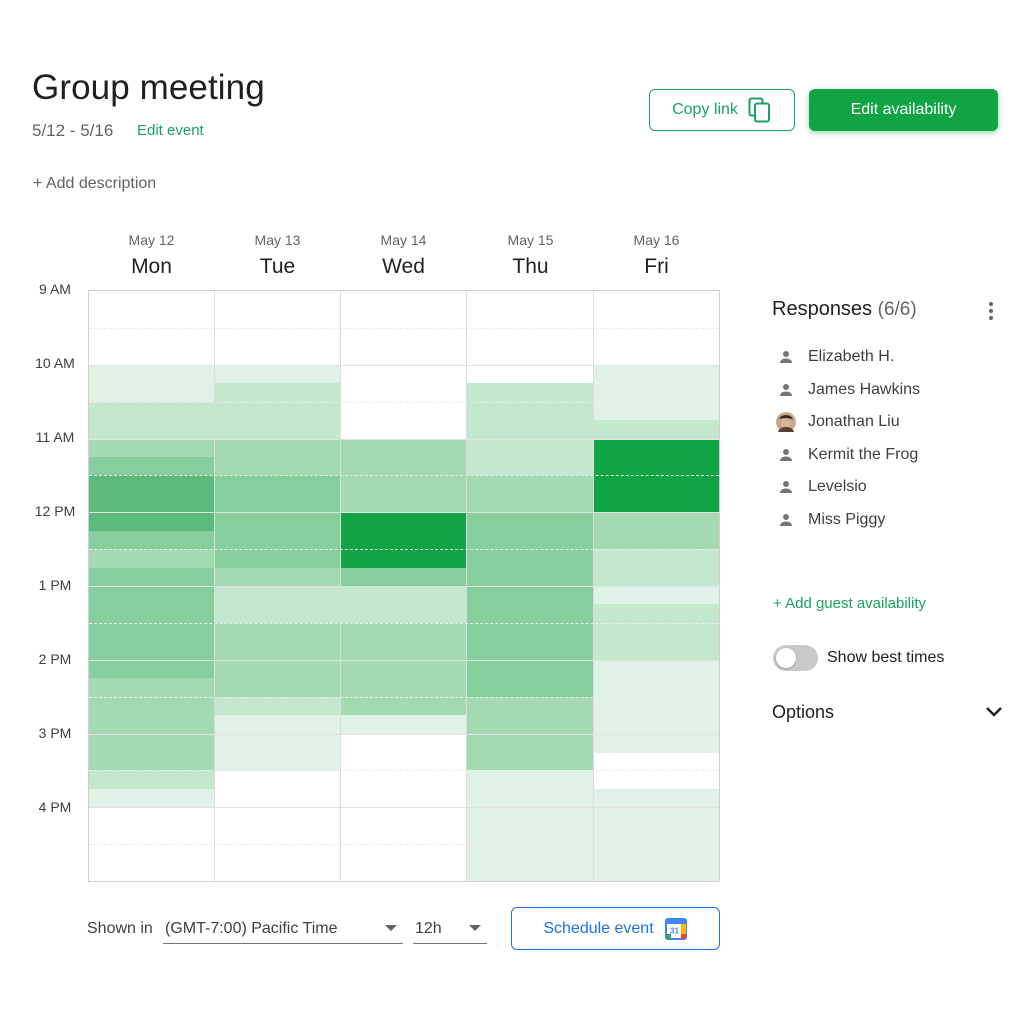 Image resolution: width=1024 pixels, height=1024 pixels. Describe the element at coordinates (838, 422) in the screenshot. I see `response-item: Jonathan Liu` at that location.